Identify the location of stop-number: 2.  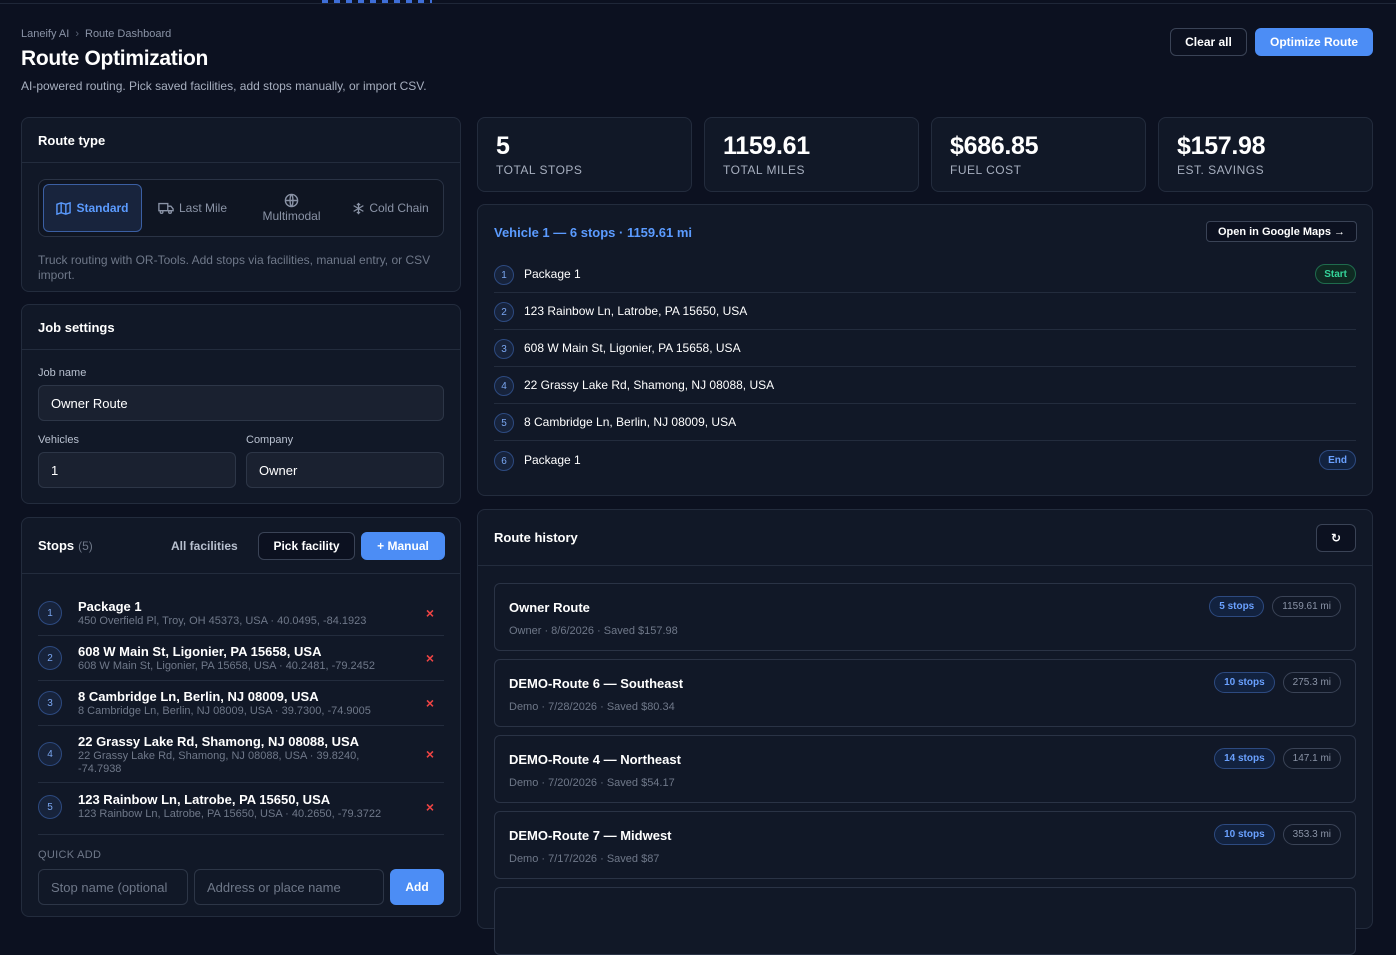
(50, 658).